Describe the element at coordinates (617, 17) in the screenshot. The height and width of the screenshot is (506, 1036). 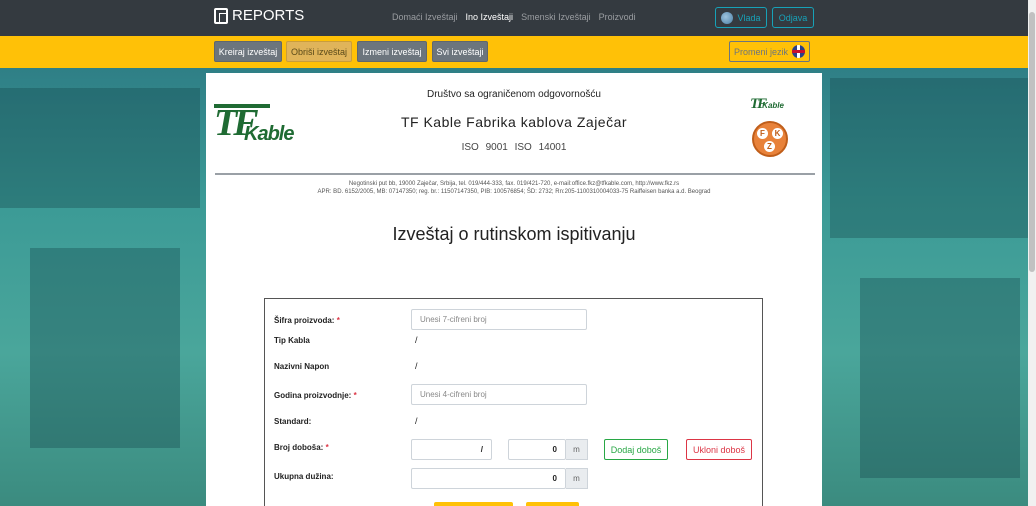
I see `nav-link-proizvodi: Proizvodi` at that location.